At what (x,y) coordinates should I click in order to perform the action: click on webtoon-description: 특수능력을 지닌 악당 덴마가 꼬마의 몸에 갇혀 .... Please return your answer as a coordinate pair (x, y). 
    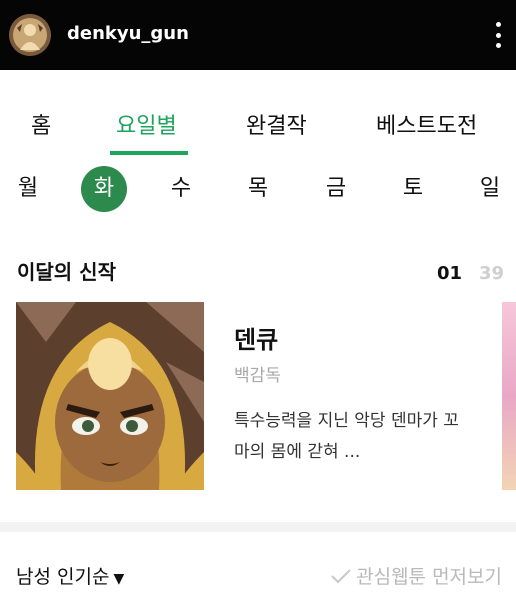
    Looking at the image, I should click on (346, 436).